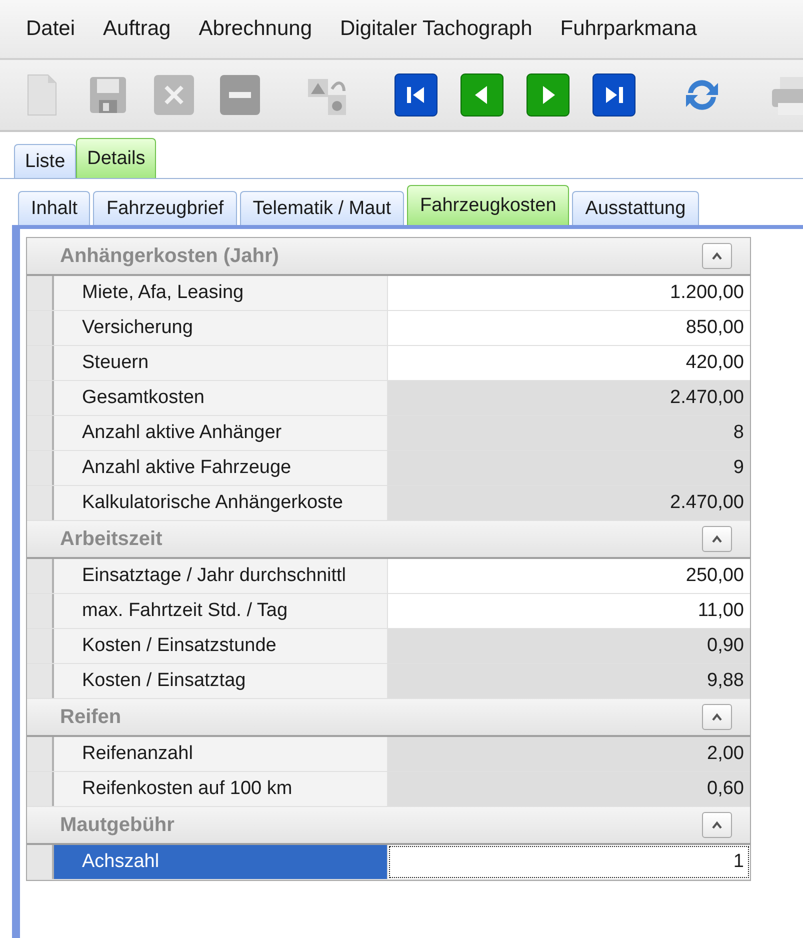 This screenshot has width=803, height=938. Describe the element at coordinates (569, 862) in the screenshot. I see `value-field: 1` at that location.